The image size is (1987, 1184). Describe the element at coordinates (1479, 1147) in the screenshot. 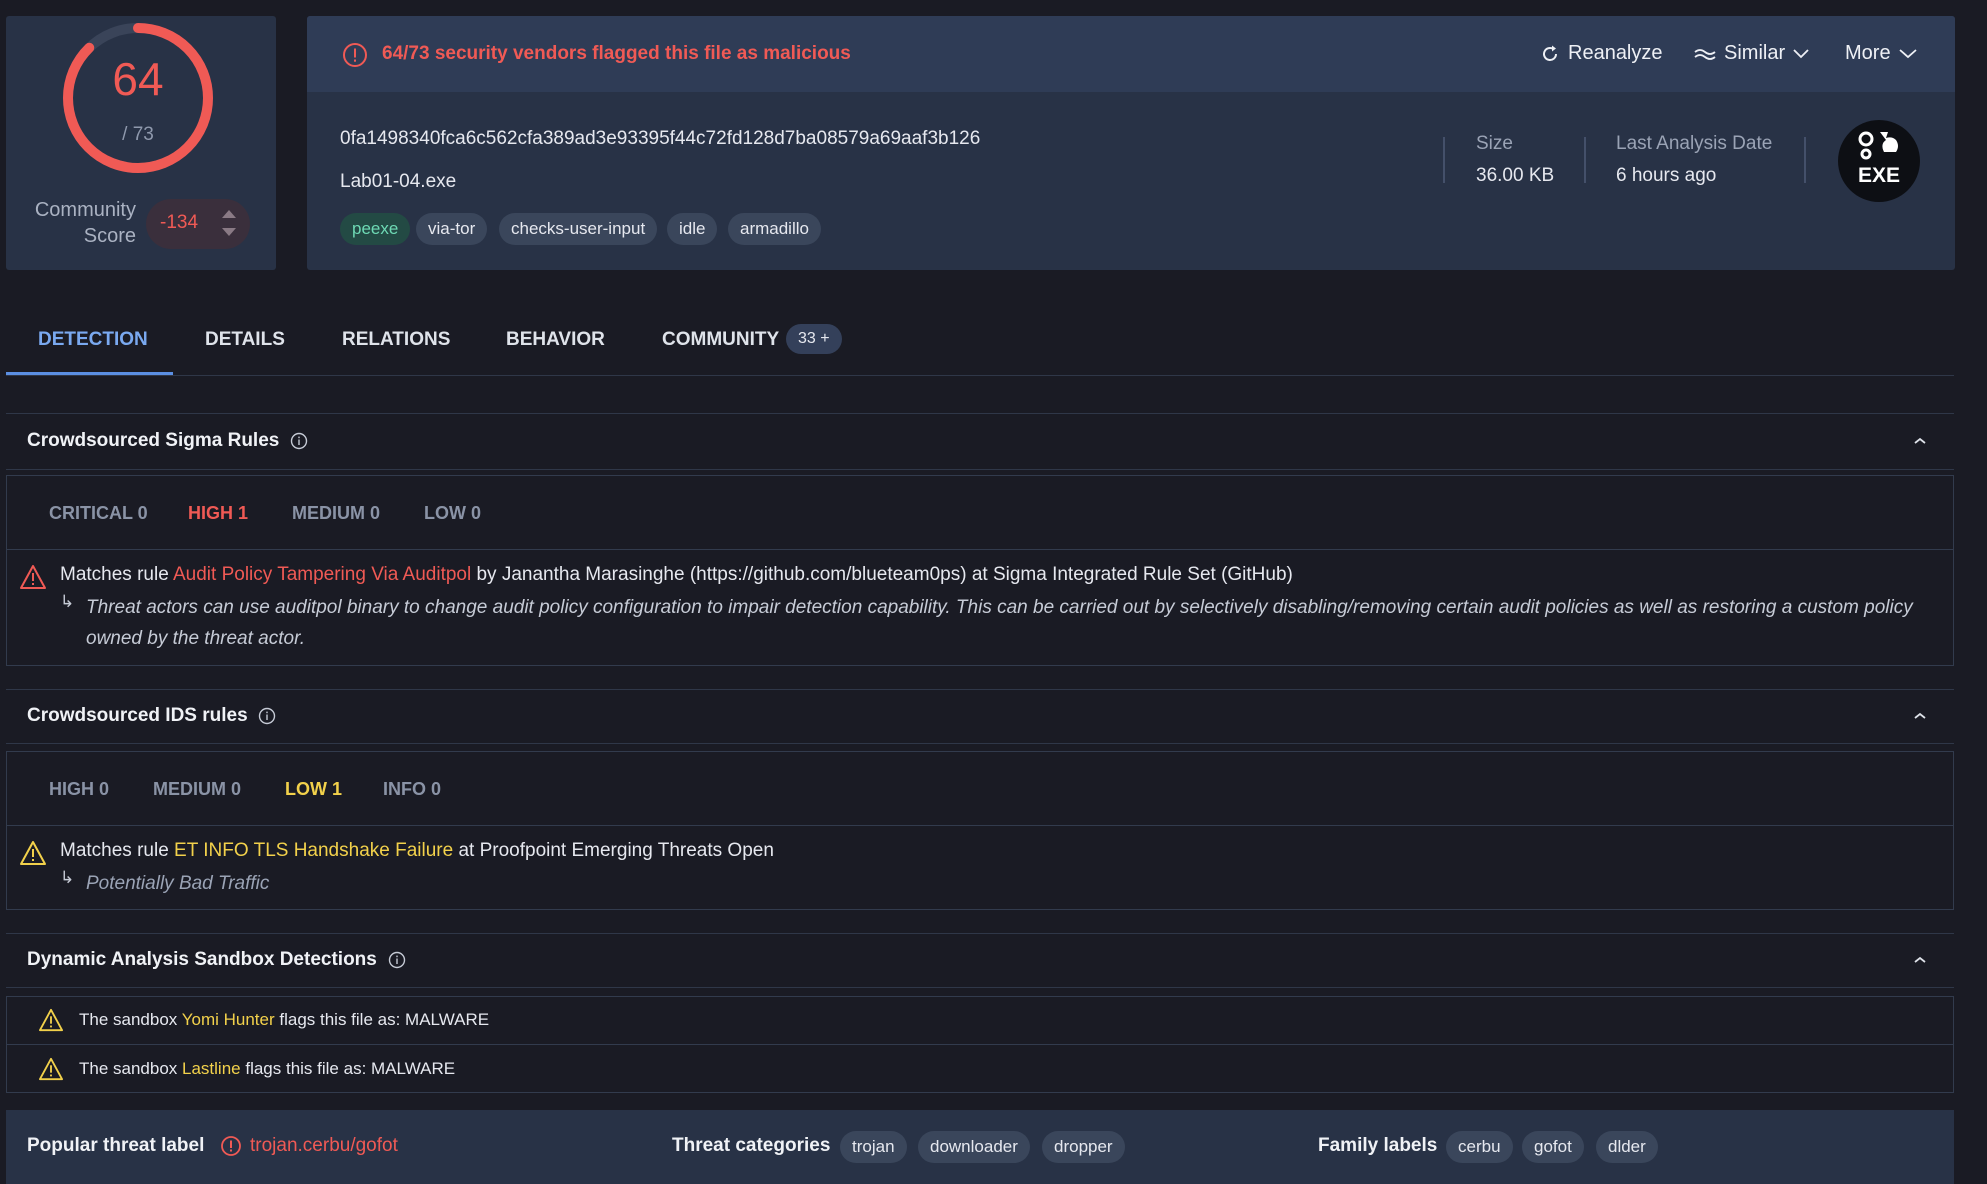

I see `family-label-tag: cerbu` at that location.